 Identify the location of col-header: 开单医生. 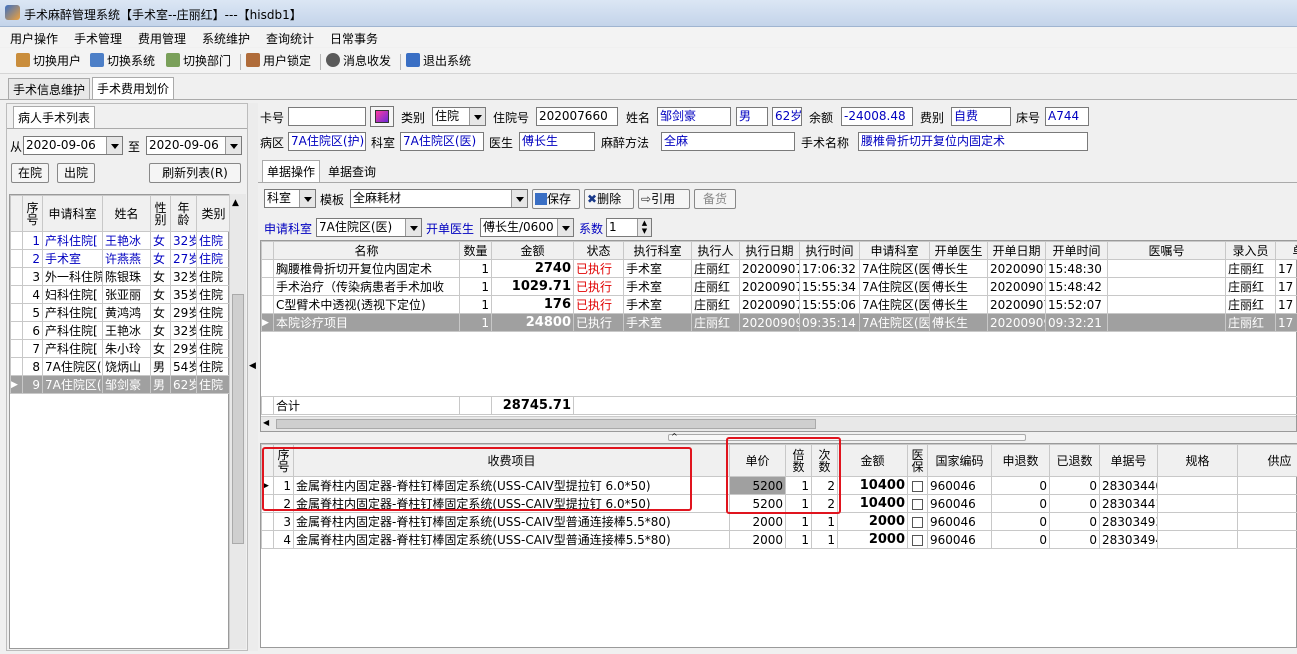
(958, 250).